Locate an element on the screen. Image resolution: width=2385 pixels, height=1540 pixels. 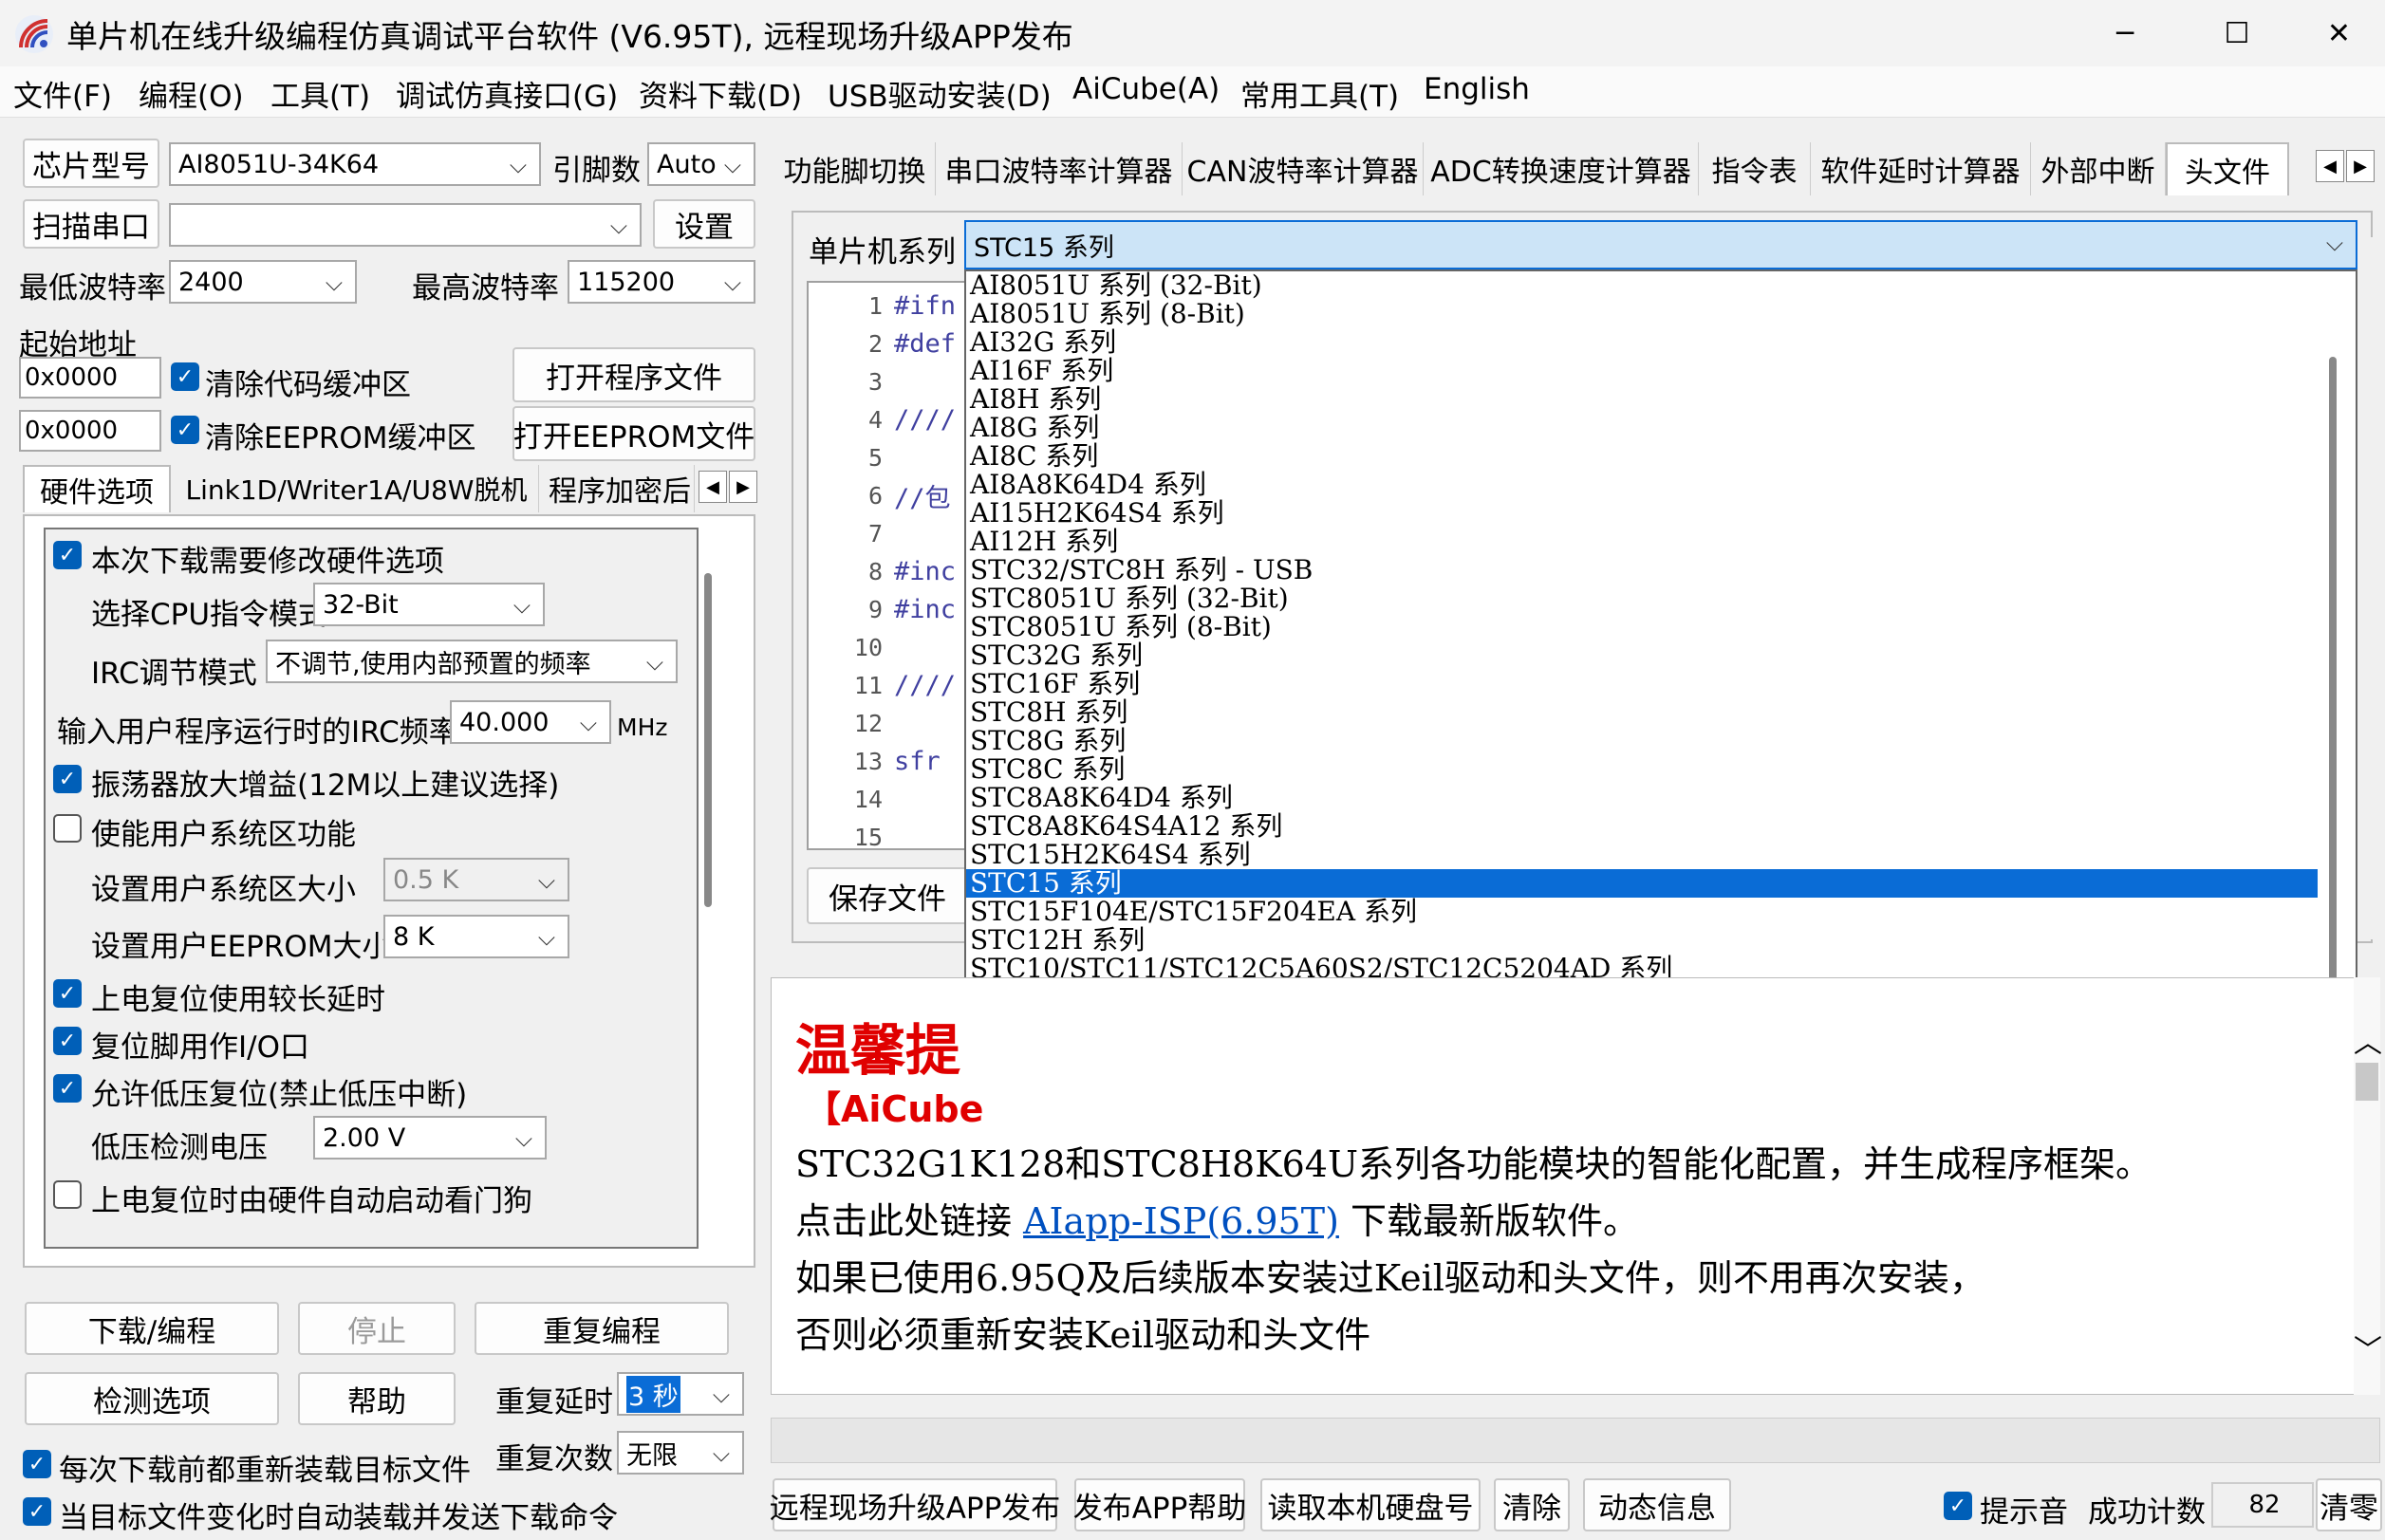
download-link: AIapp-ISP(6.95T) is located at coordinates (1181, 1221).